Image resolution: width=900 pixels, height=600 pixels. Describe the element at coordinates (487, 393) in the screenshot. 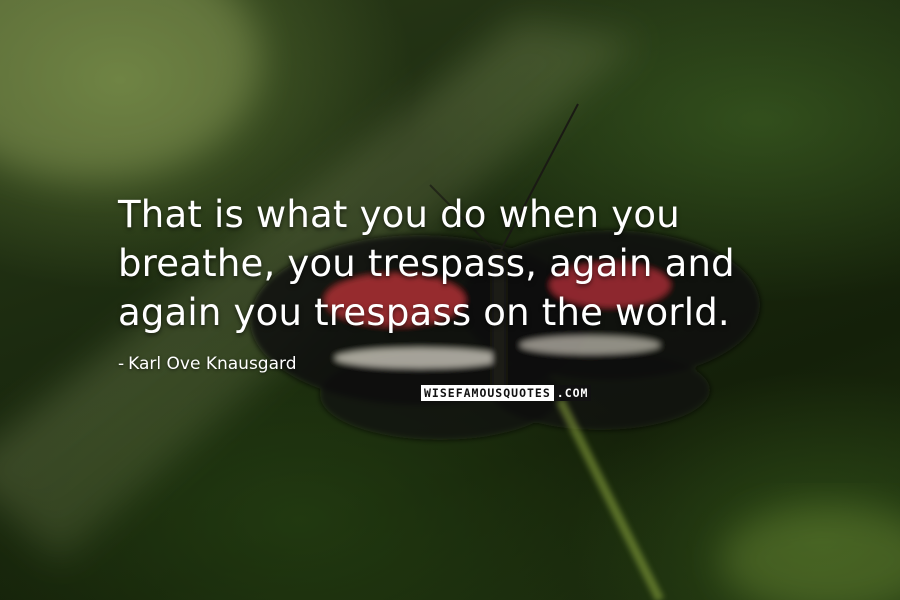

I see `watermark-main: WISEFAMOUSQUOTES` at that location.